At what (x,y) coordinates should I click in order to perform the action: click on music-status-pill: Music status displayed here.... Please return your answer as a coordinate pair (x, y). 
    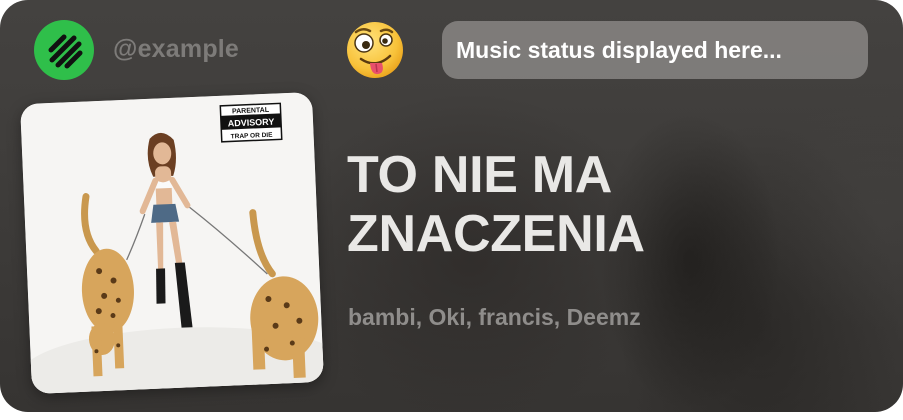
    Looking at the image, I should click on (655, 50).